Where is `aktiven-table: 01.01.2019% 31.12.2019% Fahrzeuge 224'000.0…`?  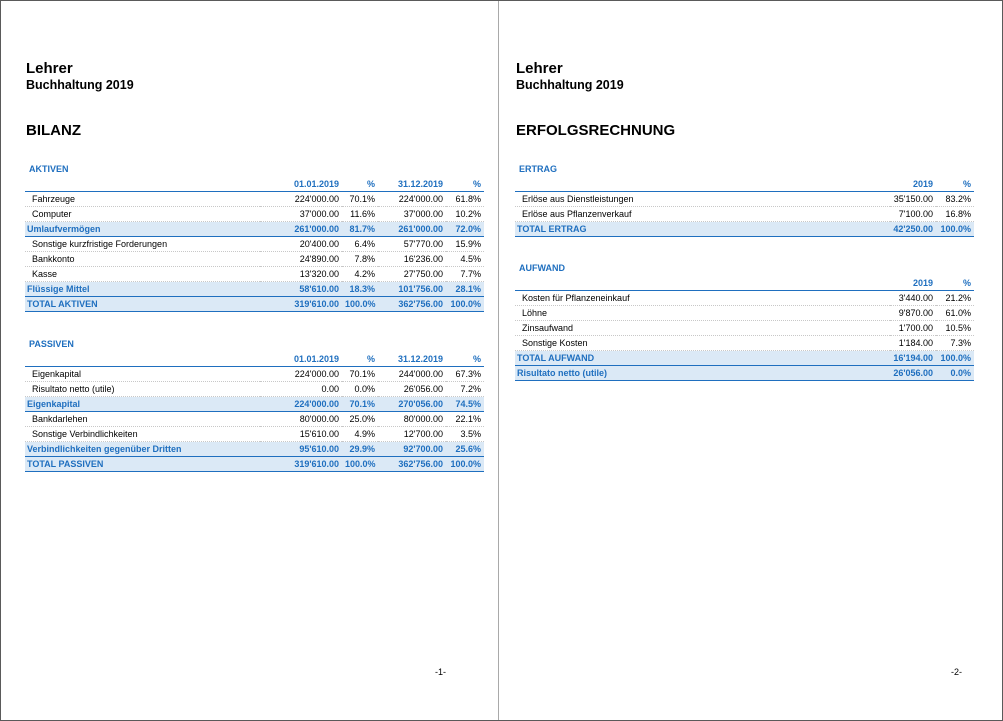
aktiven-table: 01.01.2019% 31.12.2019% Fahrzeuge 224'000.0… is located at coordinates (254, 244).